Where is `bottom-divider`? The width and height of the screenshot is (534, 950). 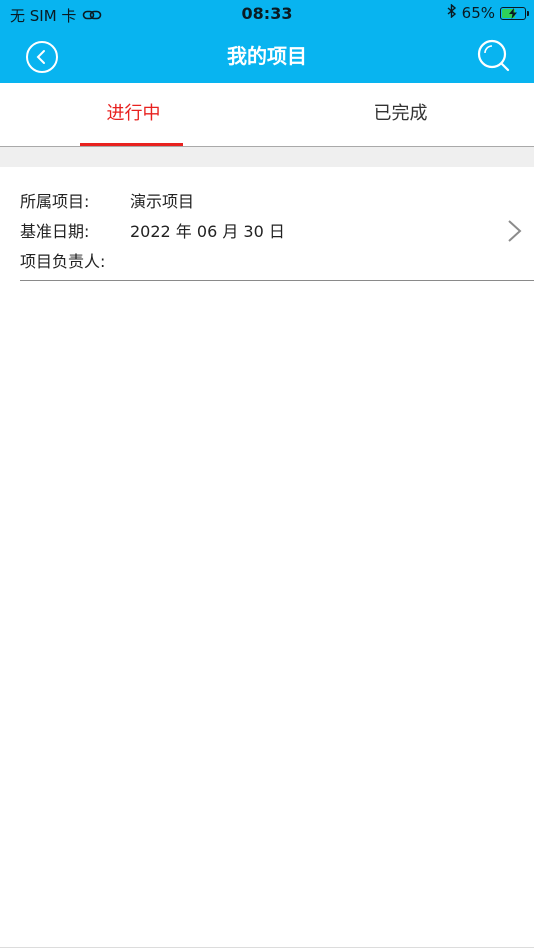 bottom-divider is located at coordinates (267, 947).